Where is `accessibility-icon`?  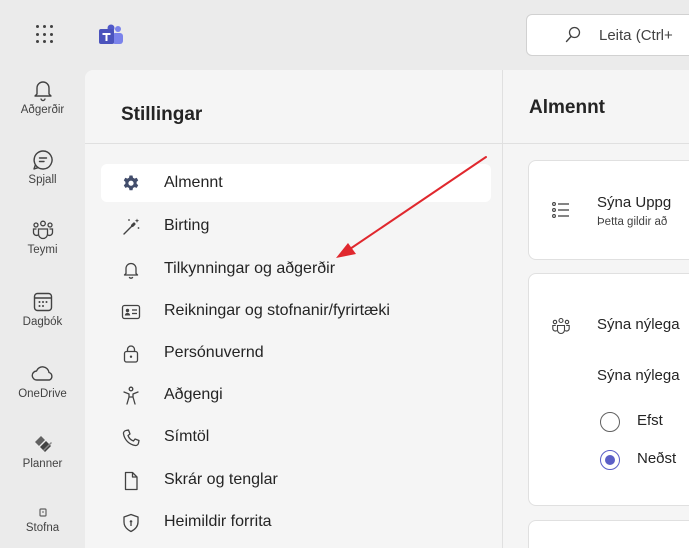 accessibility-icon is located at coordinates (131, 395).